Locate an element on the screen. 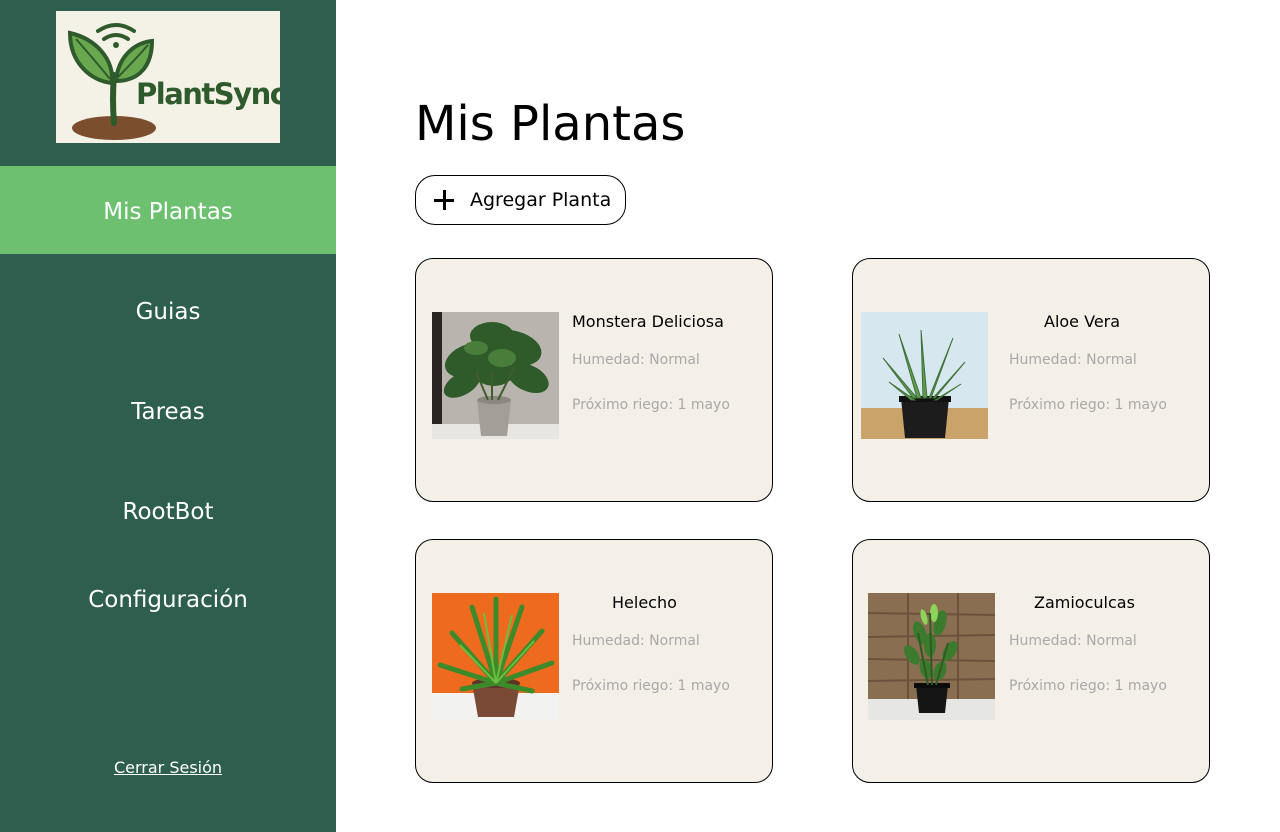 This screenshot has height=832, width=1280. plant-photo-monstera is located at coordinates (495, 375).